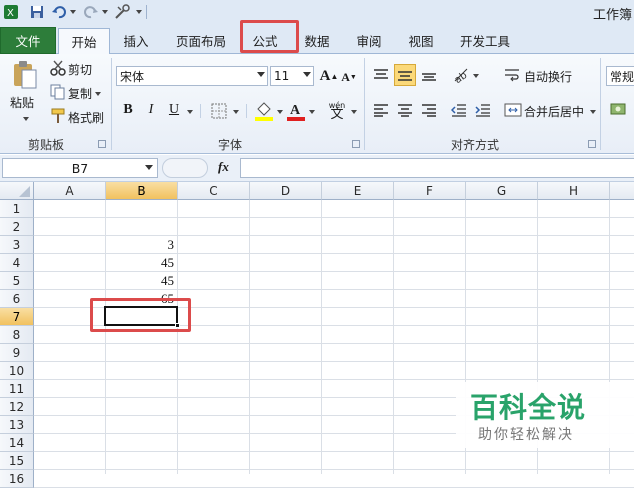 This screenshot has width=634, height=488. Describe the element at coordinates (437, 168) in the screenshot. I see `formula-input` at that location.